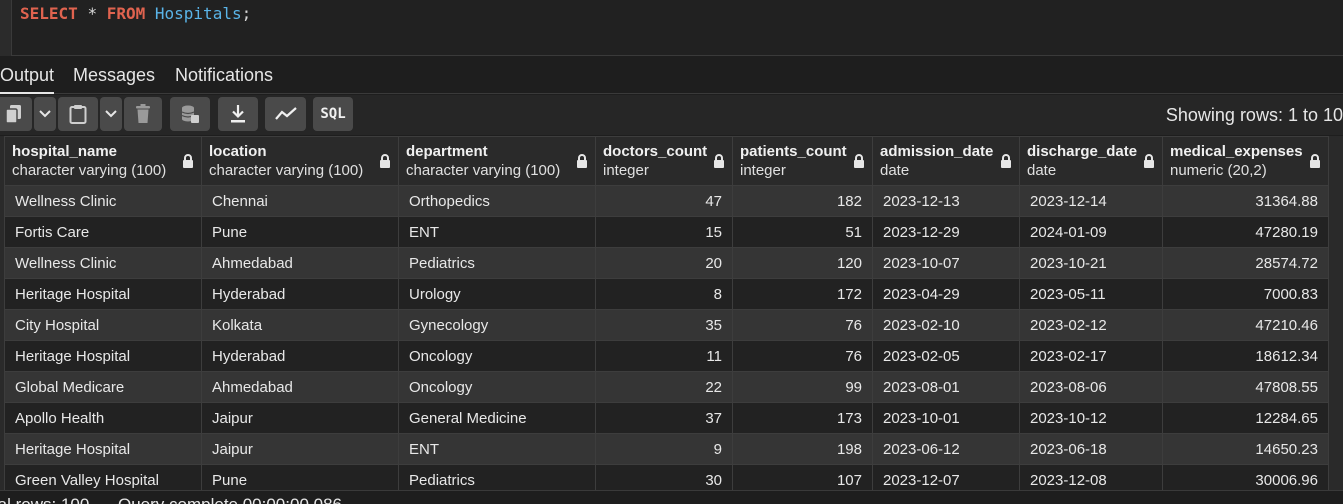  I want to click on cell-department: Urology, so click(497, 294).